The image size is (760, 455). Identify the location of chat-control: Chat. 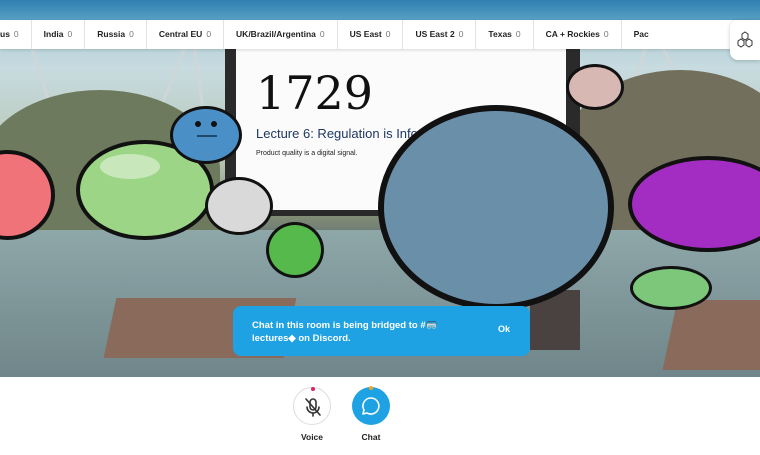
(371, 414).